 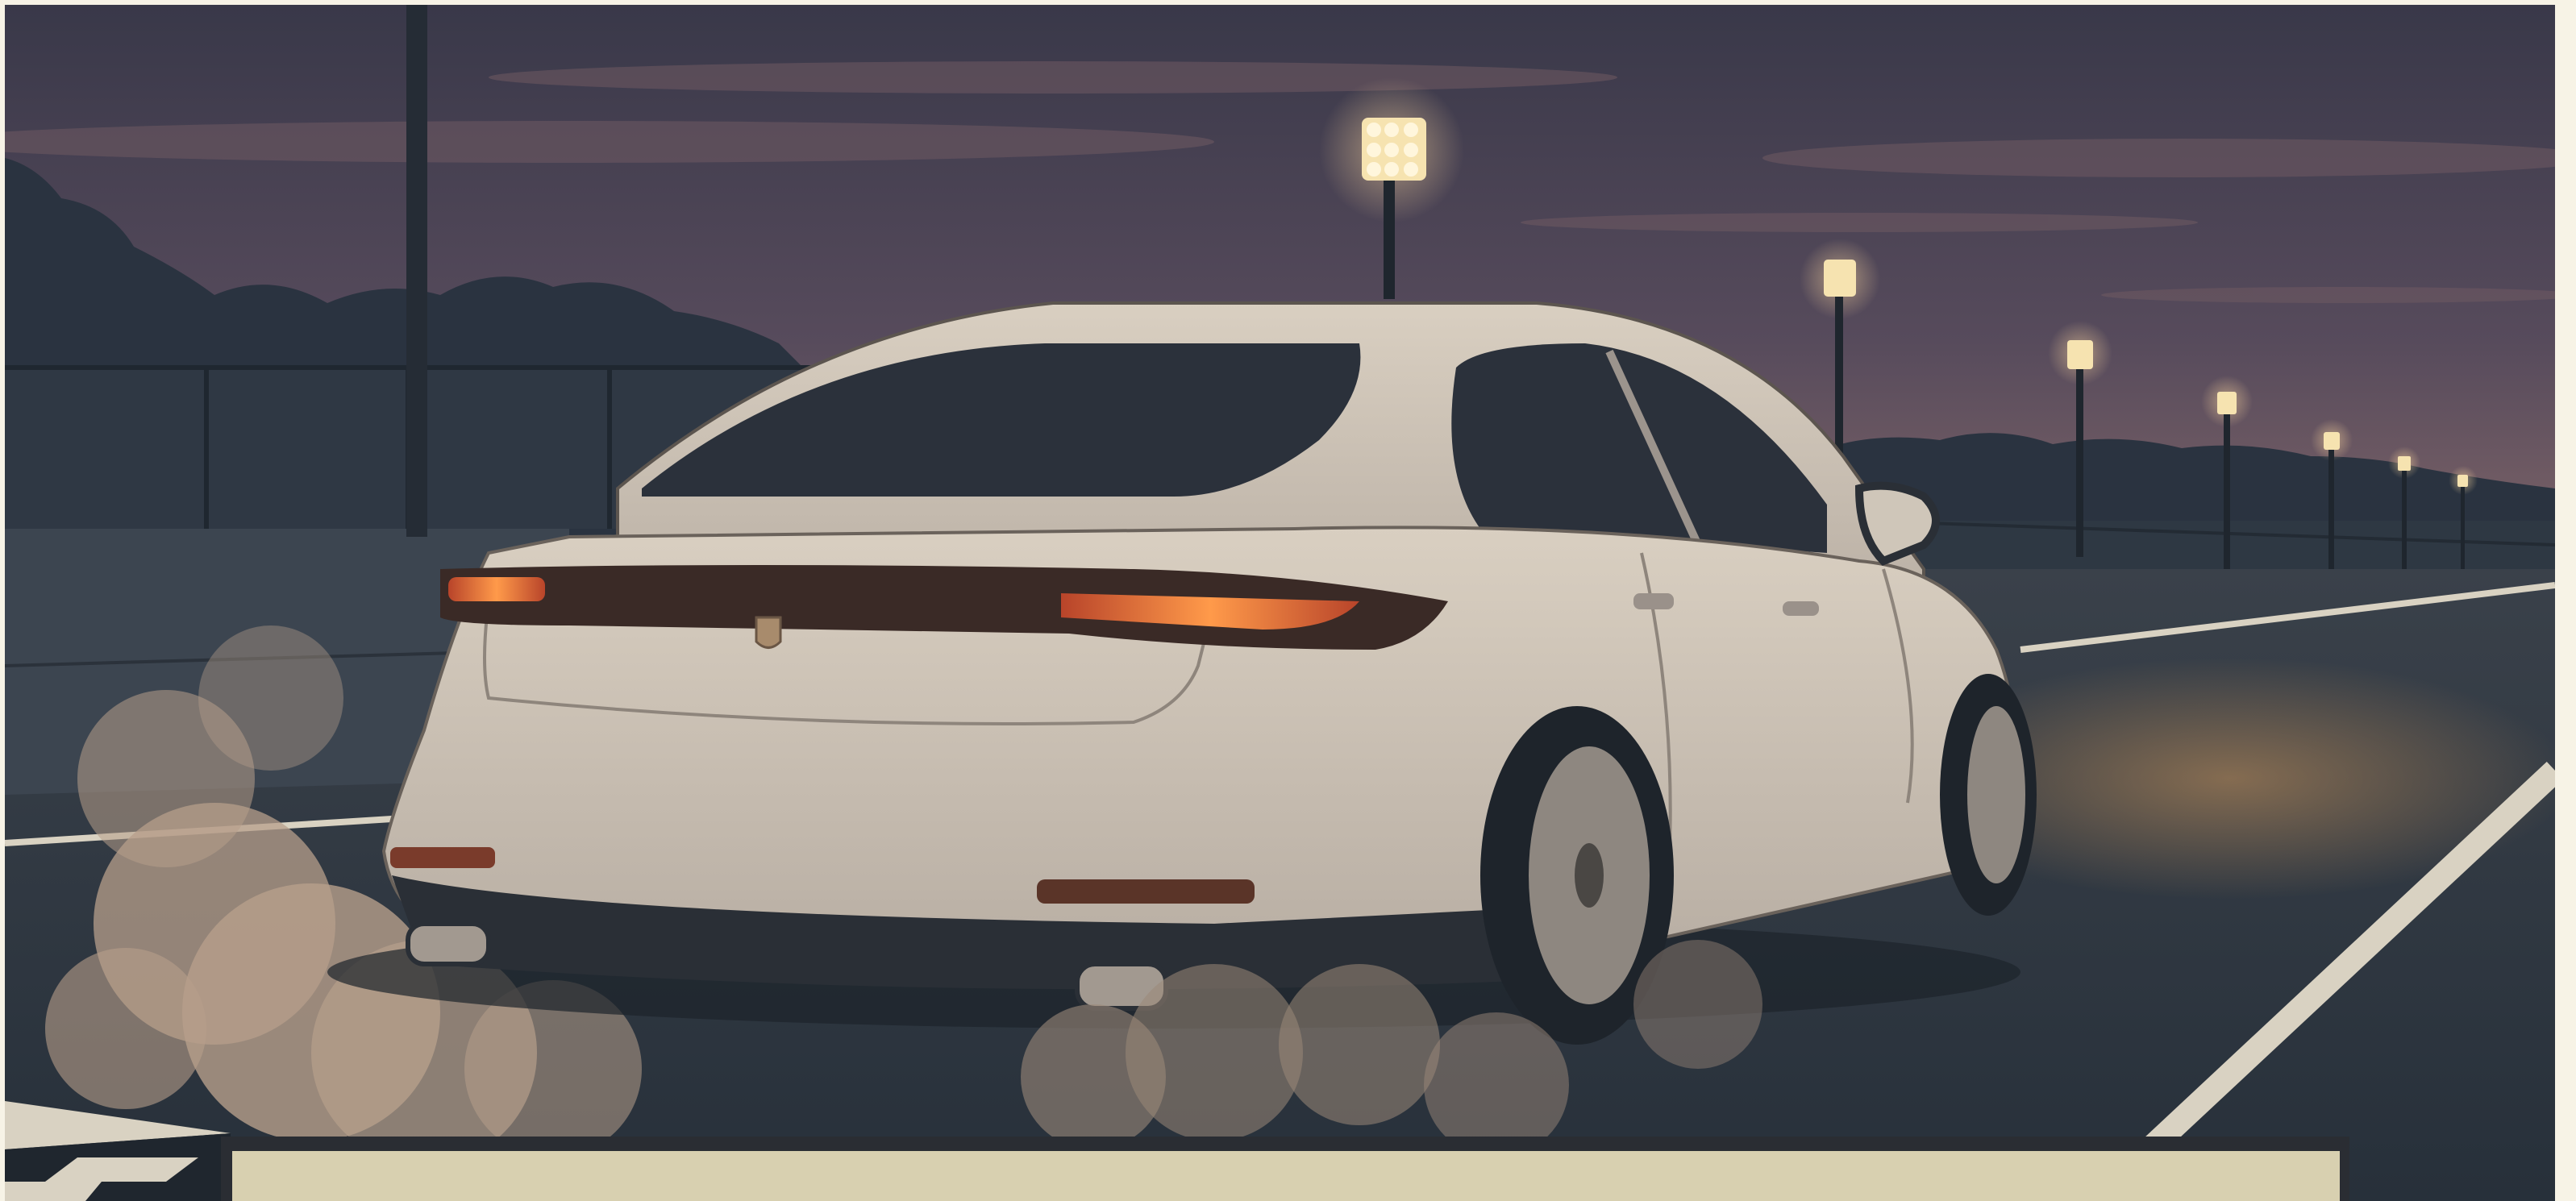 I want to click on frame-top-edge, so click(x=1288, y=2).